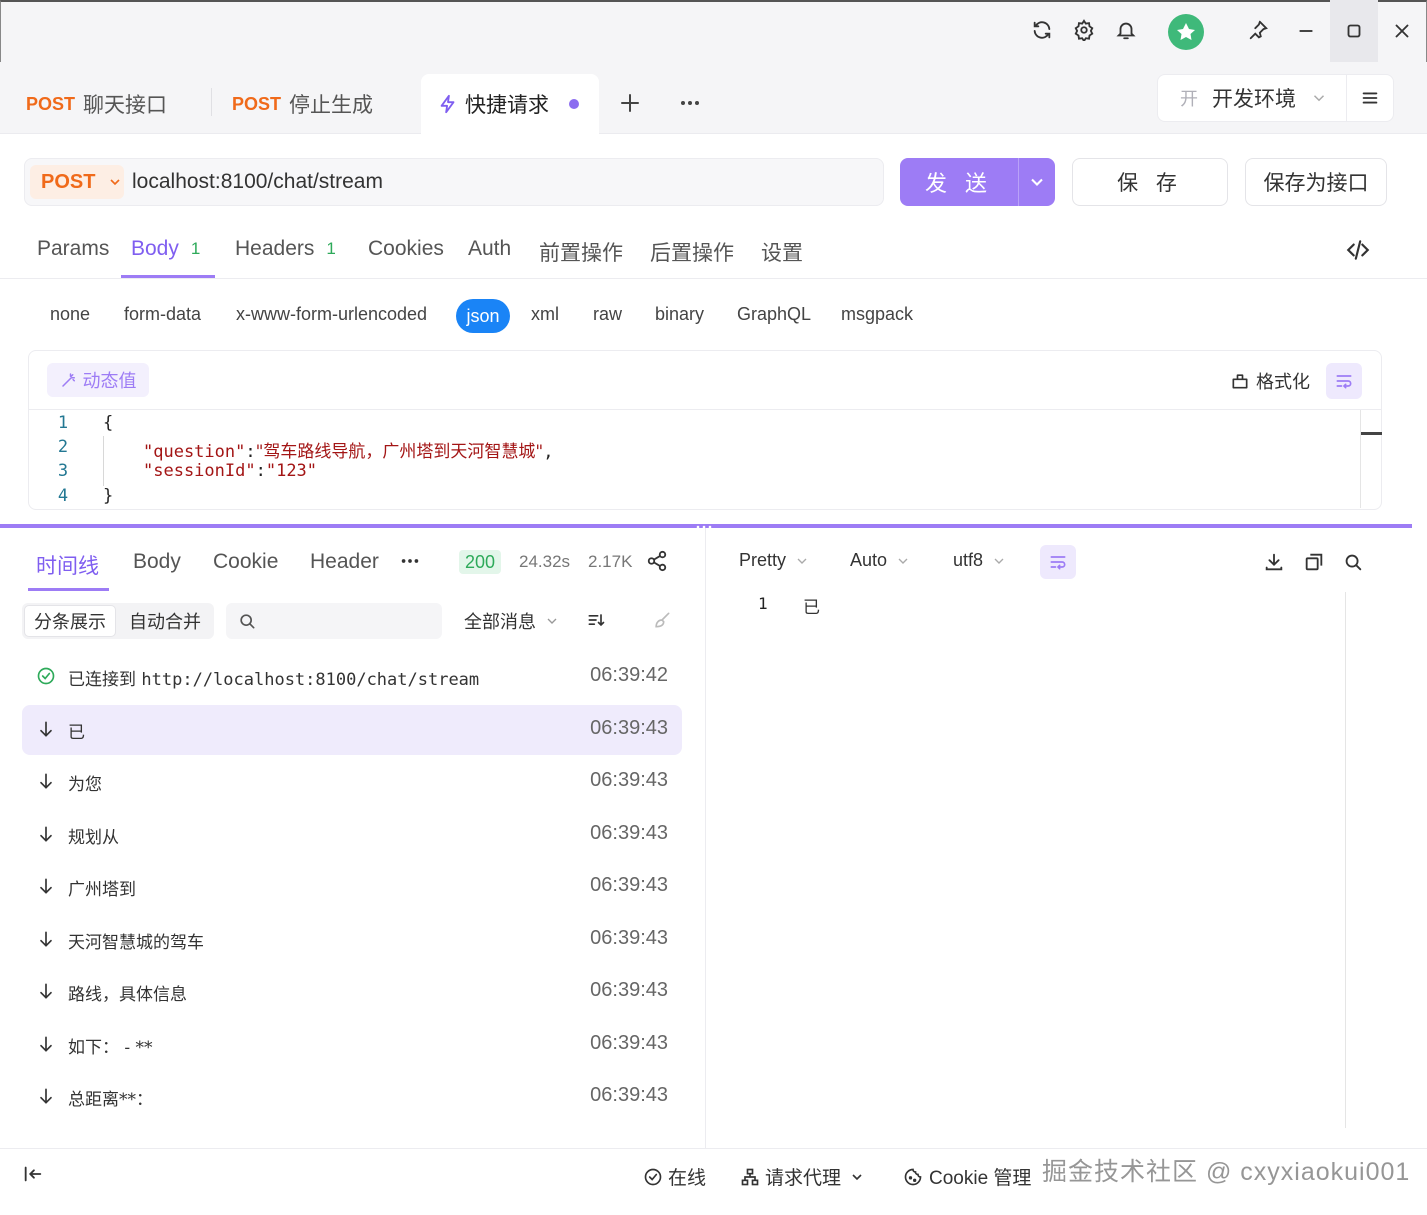 Image resolution: width=1427 pixels, height=1215 pixels. I want to click on method-label: POST, so click(68, 181).